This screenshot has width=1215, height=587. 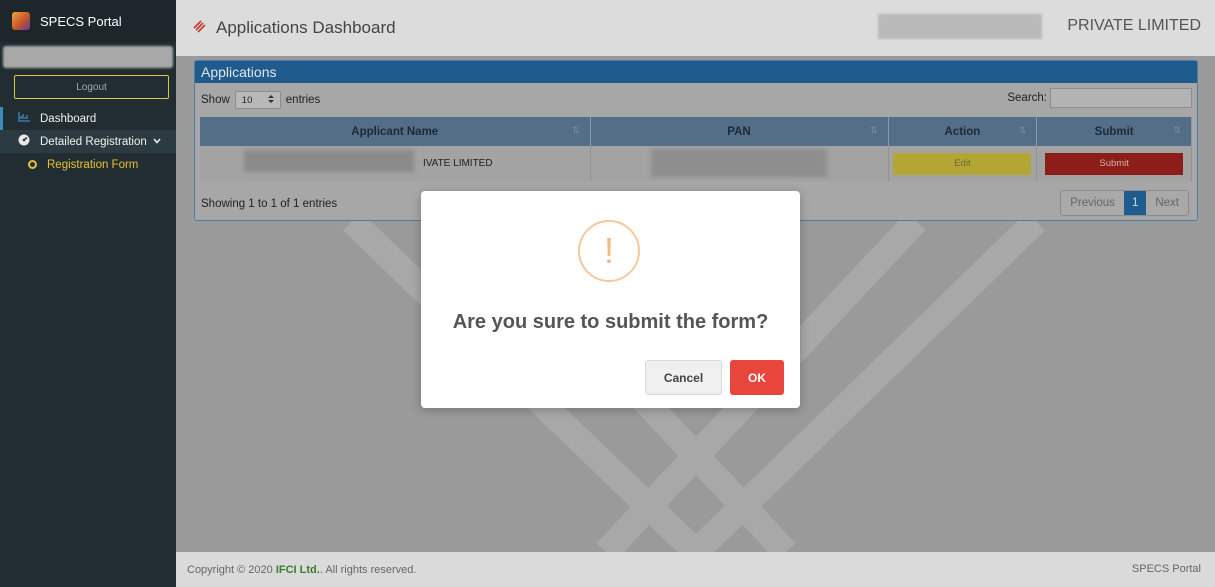 What do you see at coordinates (1092, 203) in the screenshot?
I see `previous-page-button: Previous` at bounding box center [1092, 203].